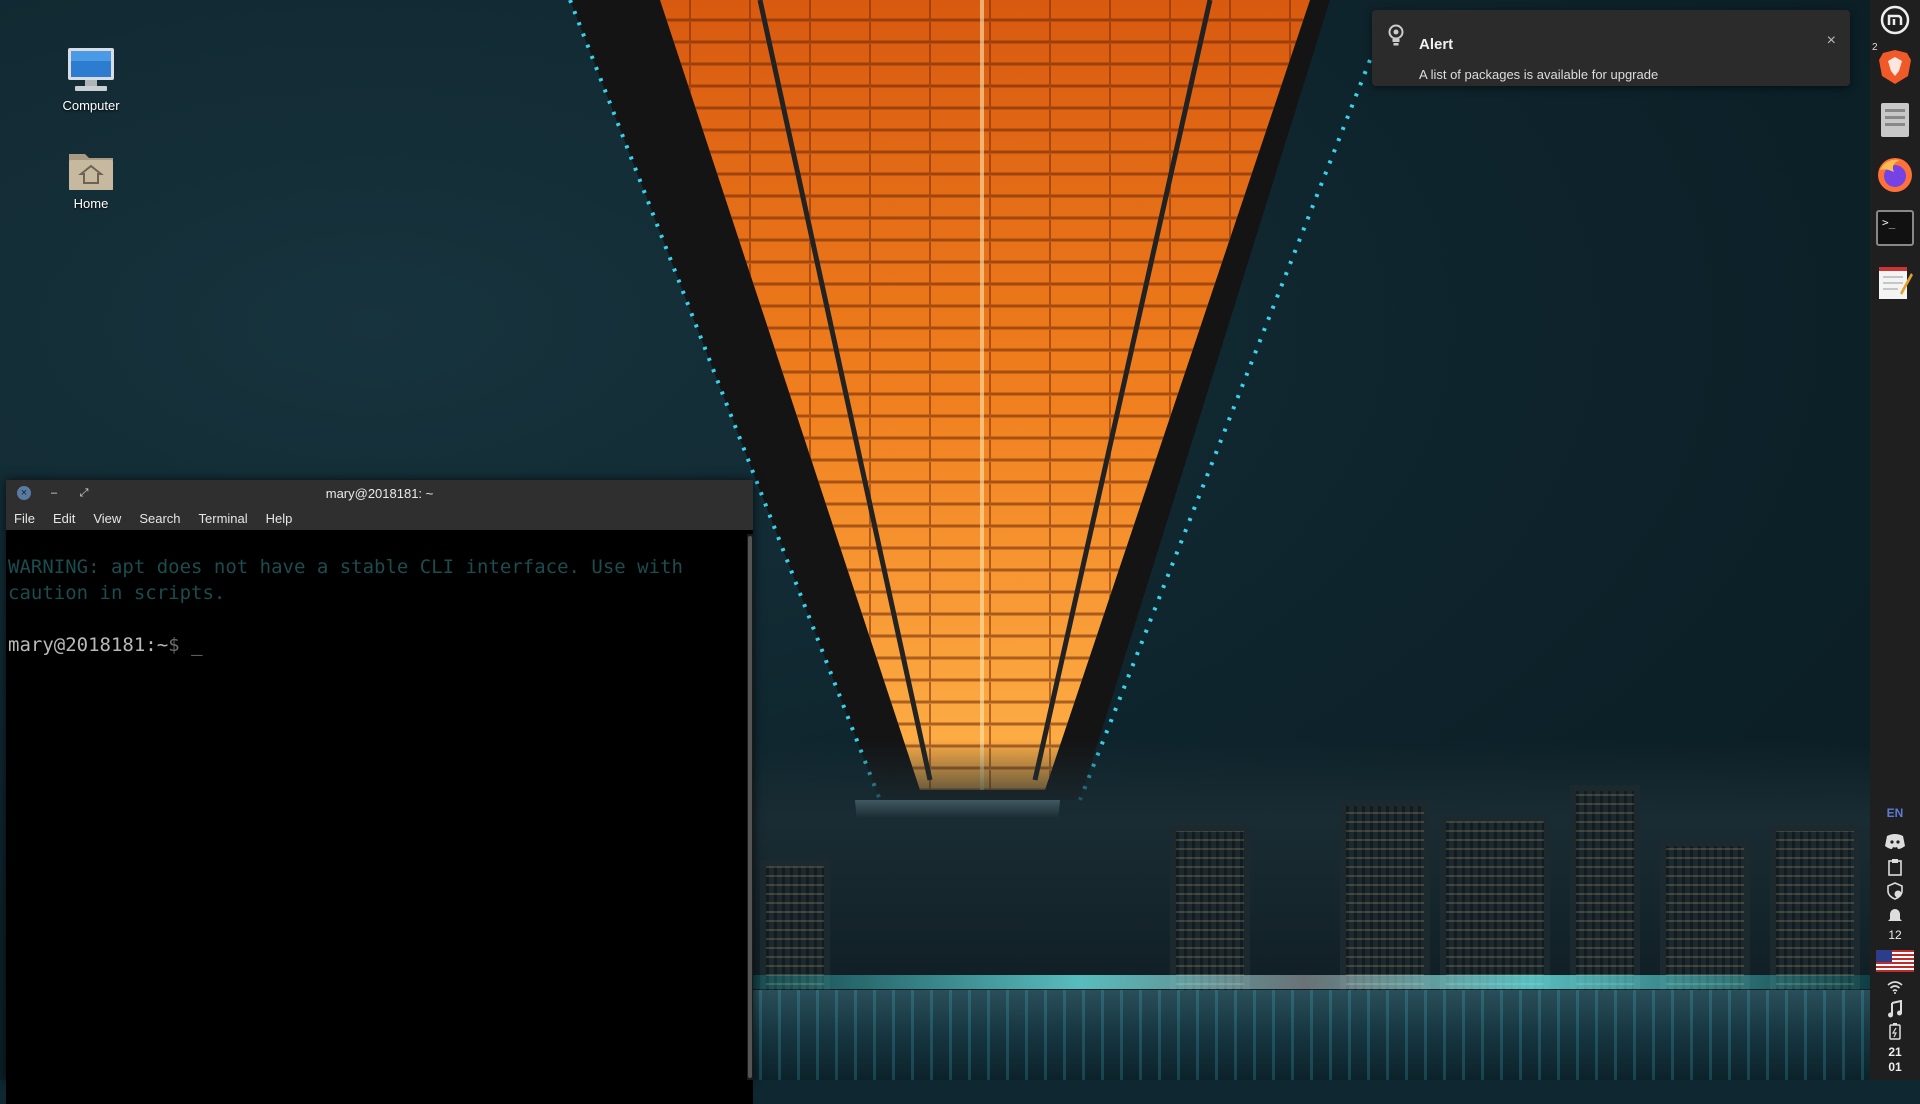 The width and height of the screenshot is (1920, 1104). What do you see at coordinates (1895, 1010) in the screenshot?
I see `music-icon` at bounding box center [1895, 1010].